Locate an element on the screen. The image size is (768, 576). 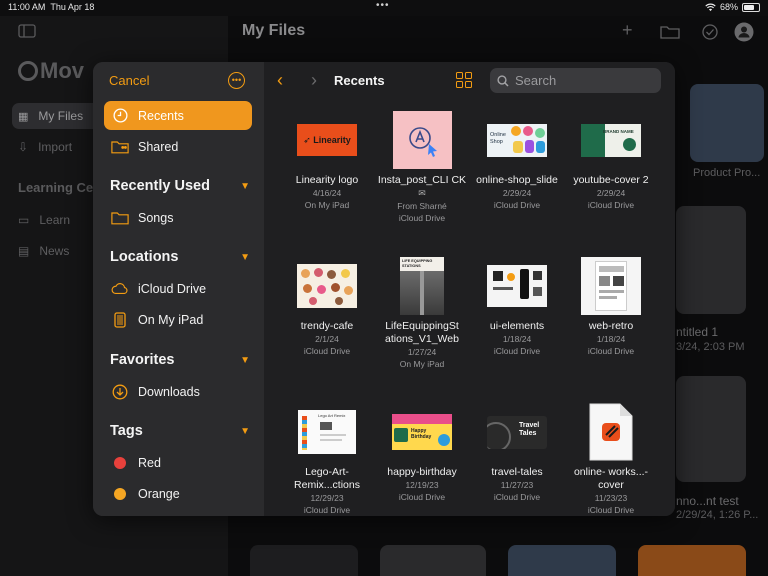
file-name: youtube-cover 2 is located at coordinates (611, 180).